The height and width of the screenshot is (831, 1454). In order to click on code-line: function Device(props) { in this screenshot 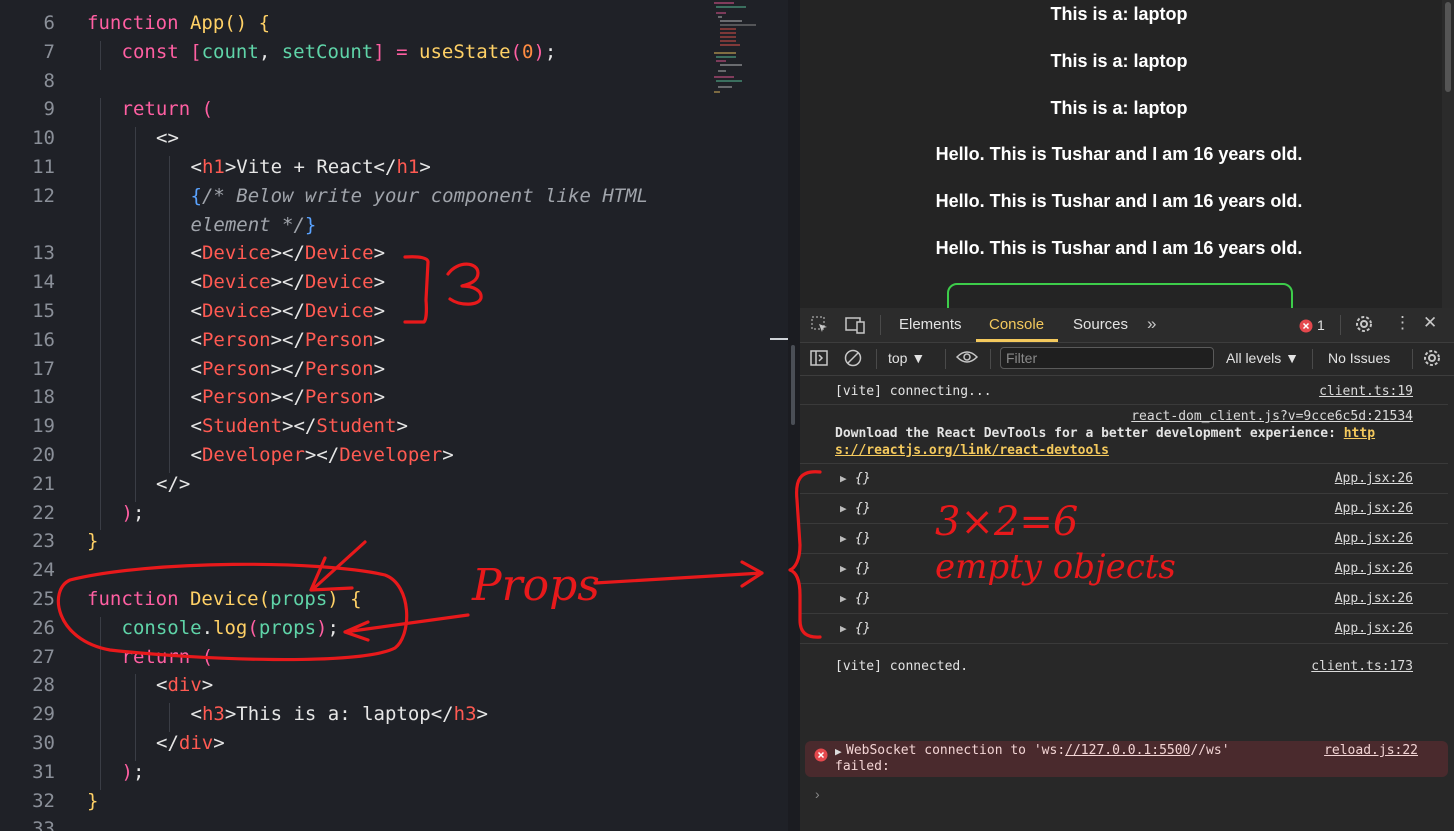, I will do `click(224, 599)`.